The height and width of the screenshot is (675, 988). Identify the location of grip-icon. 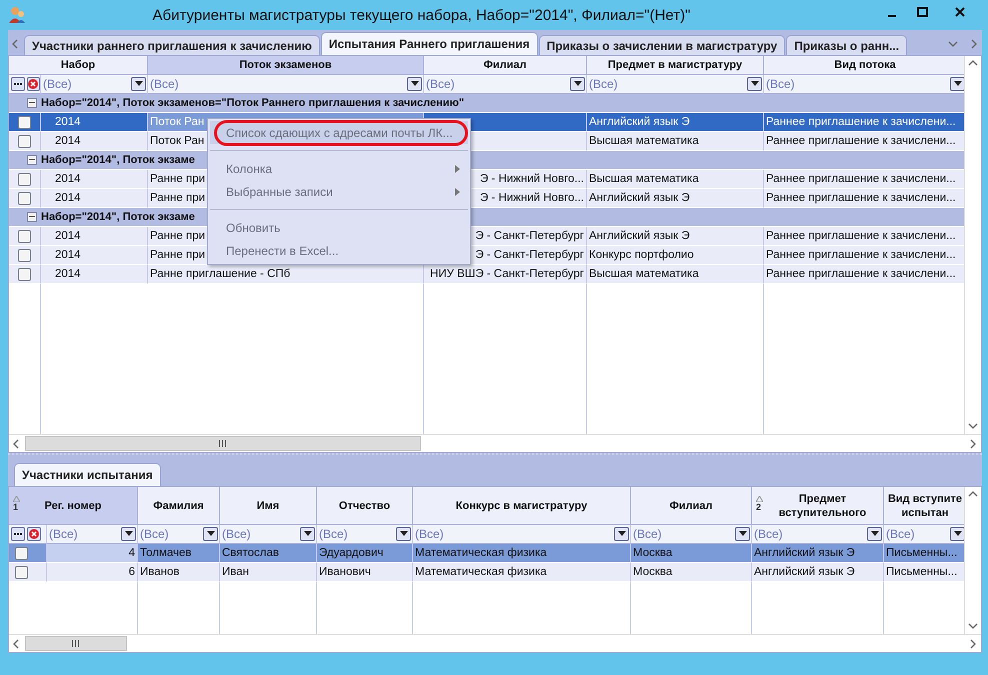
(223, 443).